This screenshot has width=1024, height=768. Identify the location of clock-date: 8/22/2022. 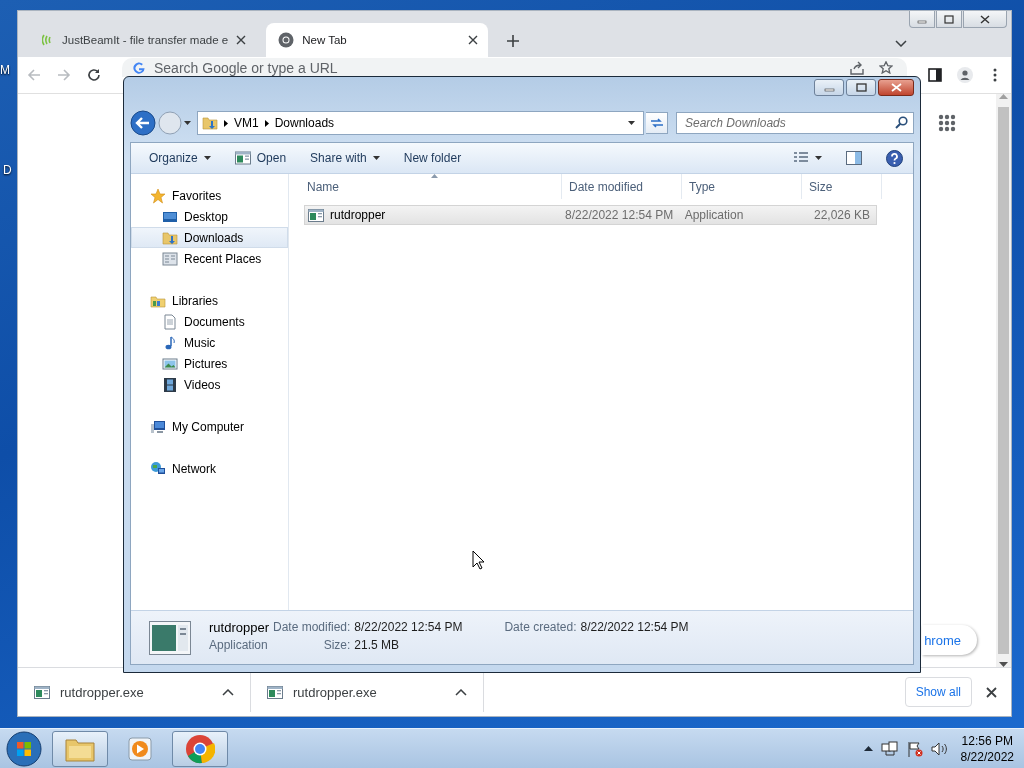
(987, 756).